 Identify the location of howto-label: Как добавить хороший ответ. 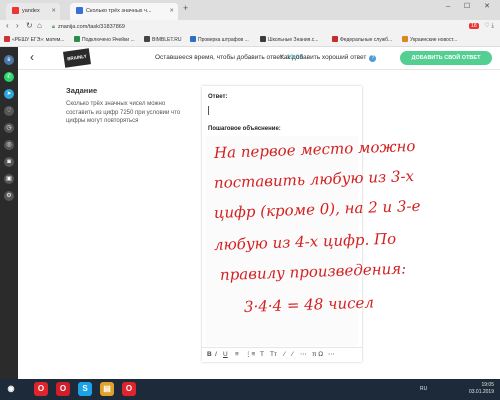
(323, 57).